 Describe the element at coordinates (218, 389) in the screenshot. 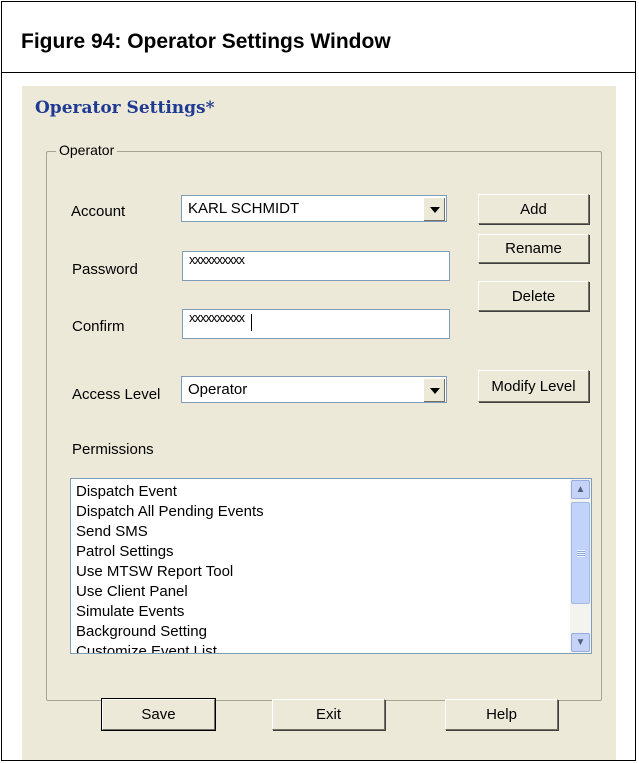

I see `access-level-value: Operator` at that location.